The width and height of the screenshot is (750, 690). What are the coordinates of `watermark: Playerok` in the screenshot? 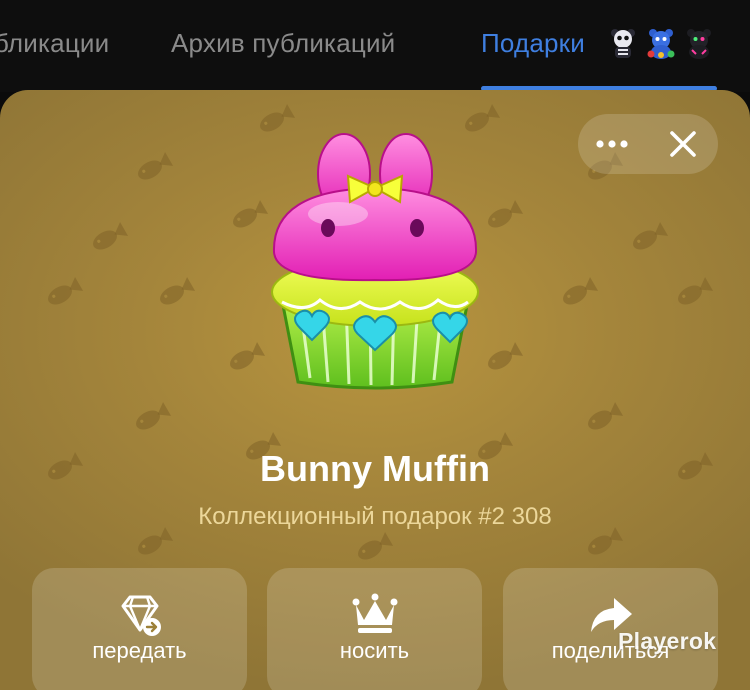 It's located at (667, 641).